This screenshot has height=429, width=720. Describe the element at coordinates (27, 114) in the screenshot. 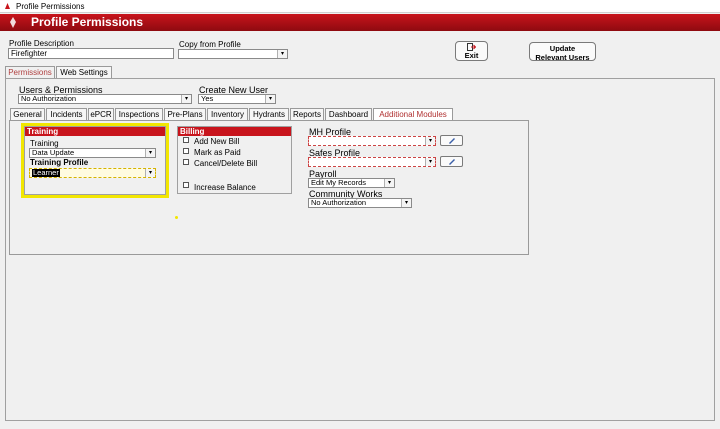

I see `tab-general: General` at that location.